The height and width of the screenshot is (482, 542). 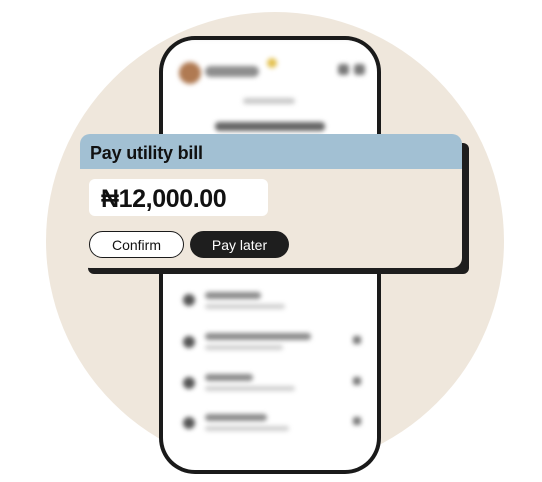 What do you see at coordinates (359, 69) in the screenshot?
I see `menu-icon` at bounding box center [359, 69].